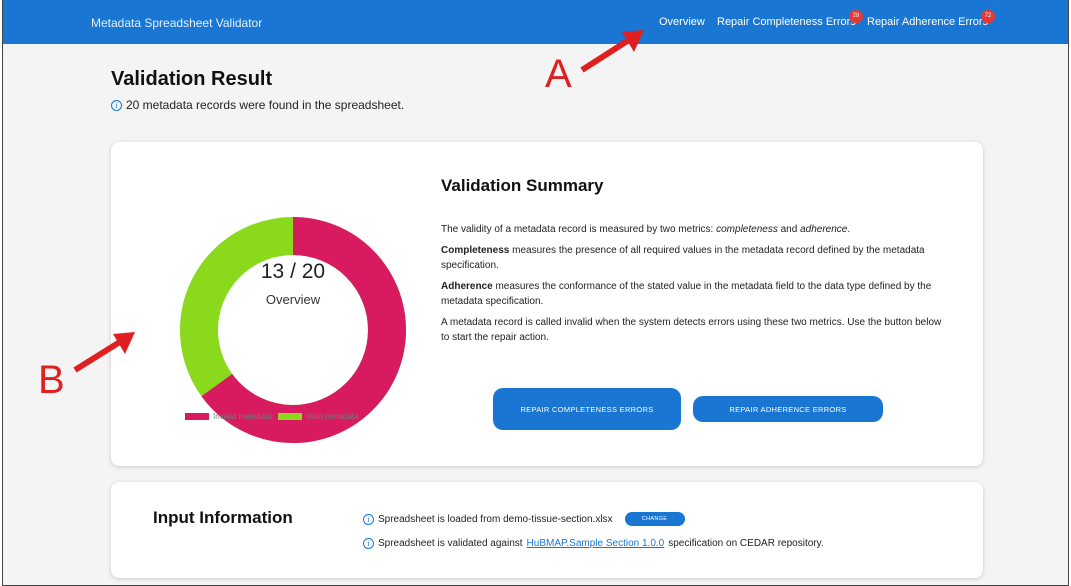 The image size is (1071, 586). I want to click on summary-title: Validation Summary, so click(522, 185).